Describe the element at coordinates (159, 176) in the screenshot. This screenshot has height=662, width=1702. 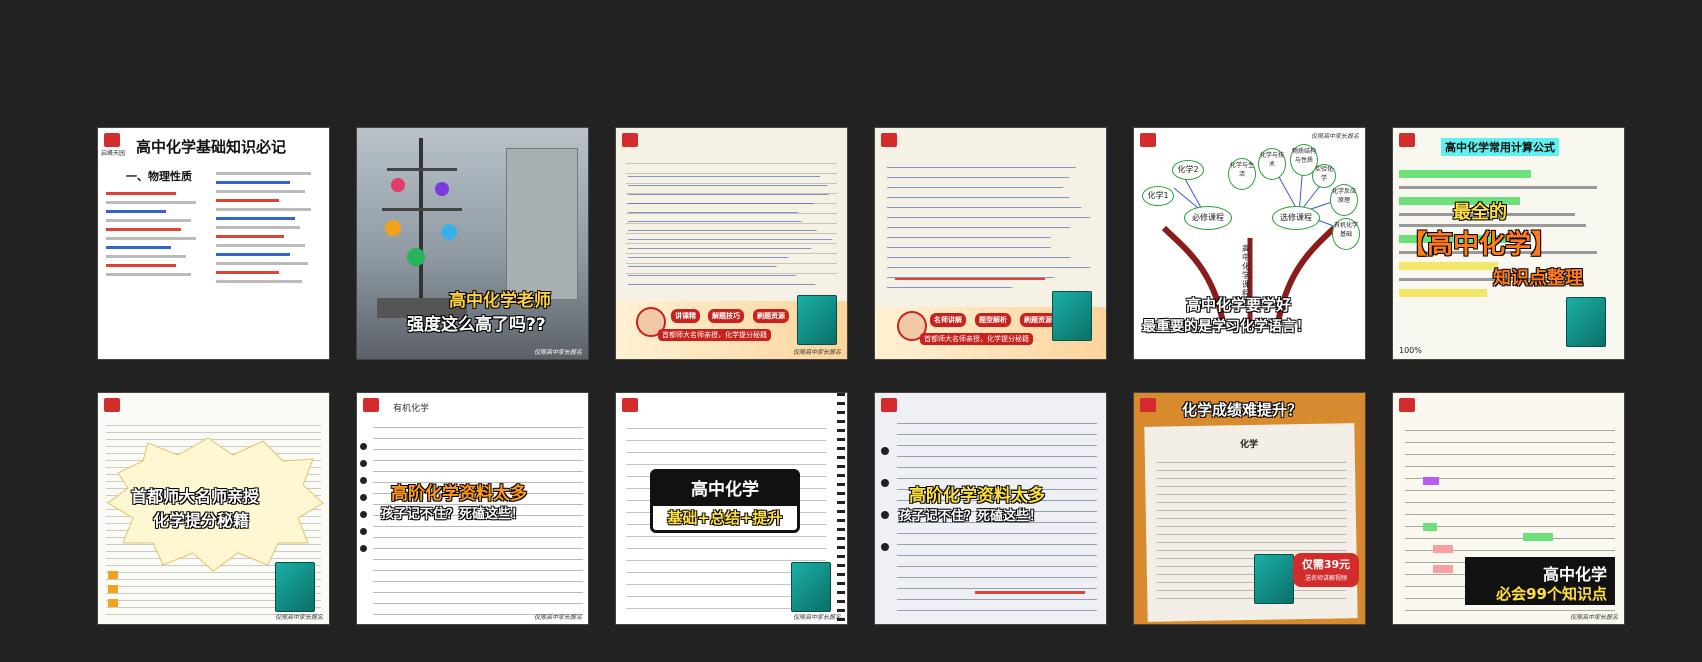
I see `section-heading: 一、物理性质` at that location.